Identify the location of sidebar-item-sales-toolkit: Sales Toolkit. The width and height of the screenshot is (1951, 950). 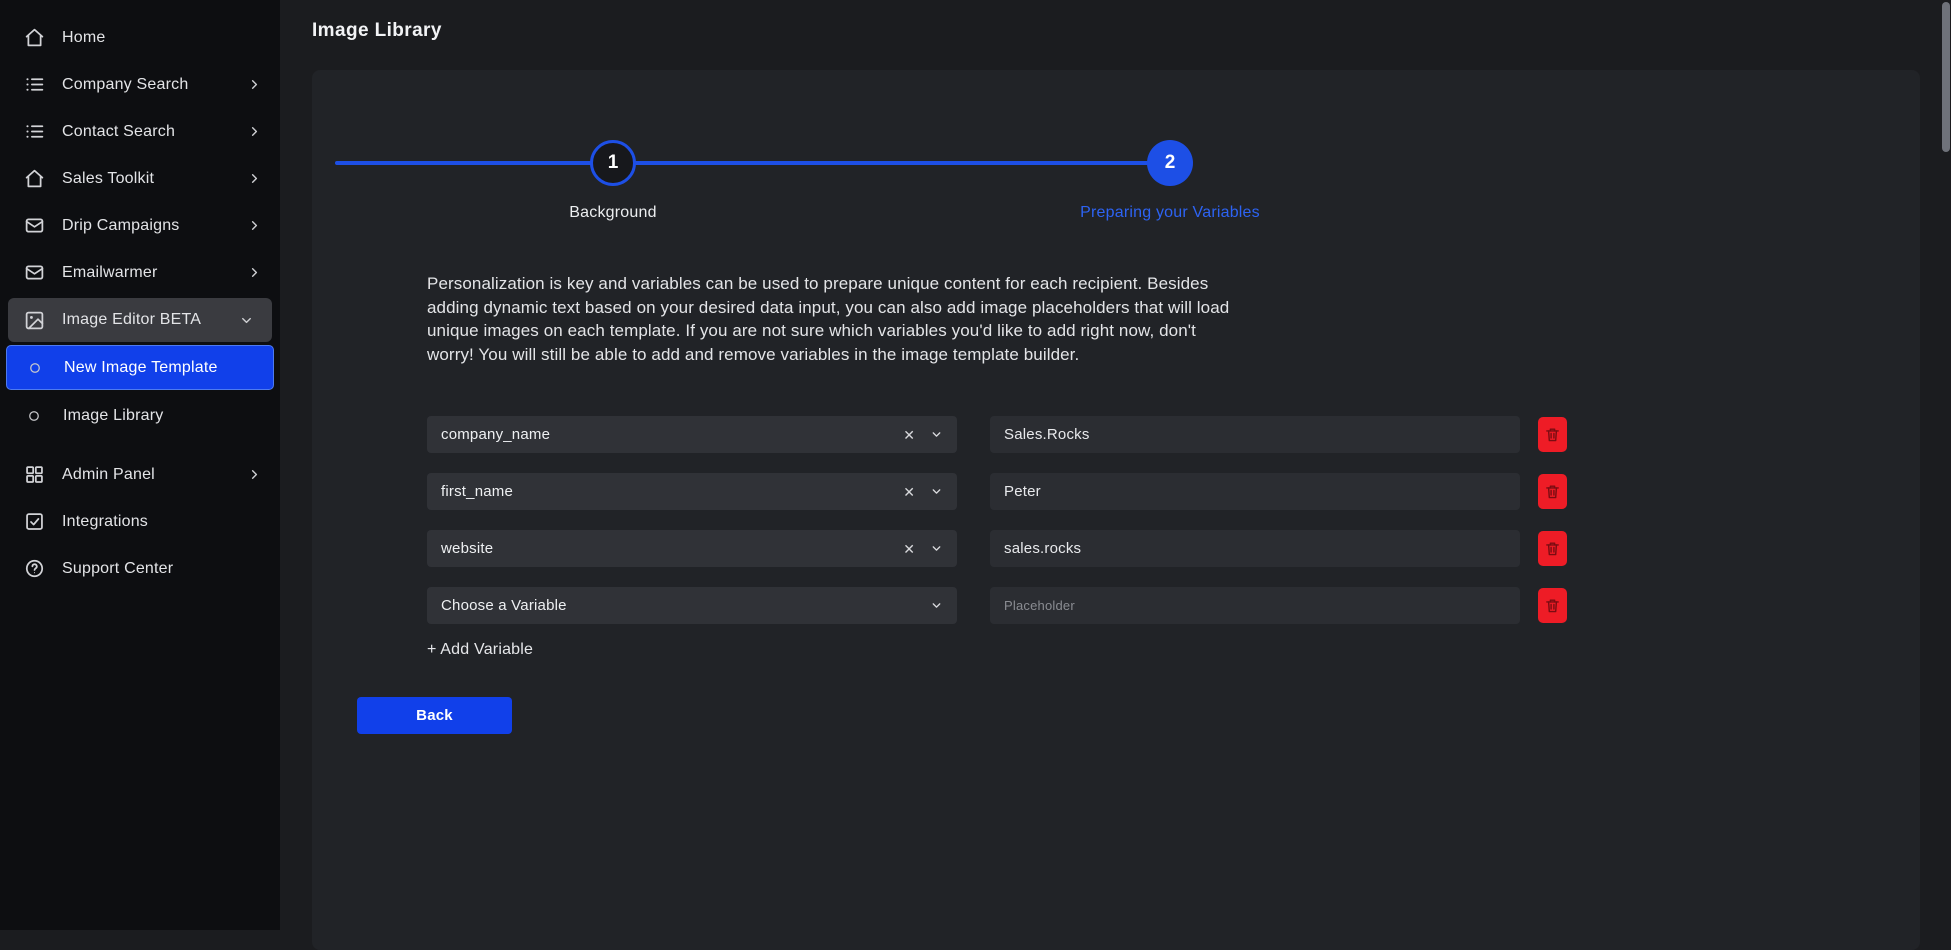
(140, 178).